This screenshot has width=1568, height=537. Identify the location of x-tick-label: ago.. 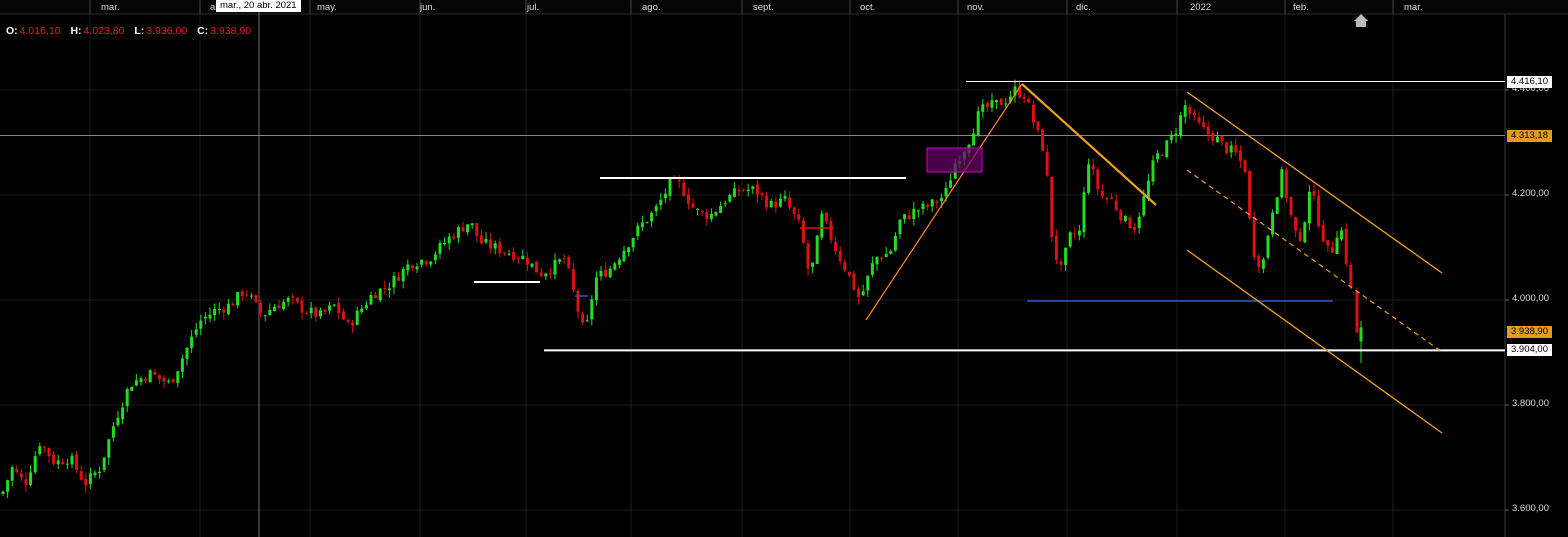
(651, 7).